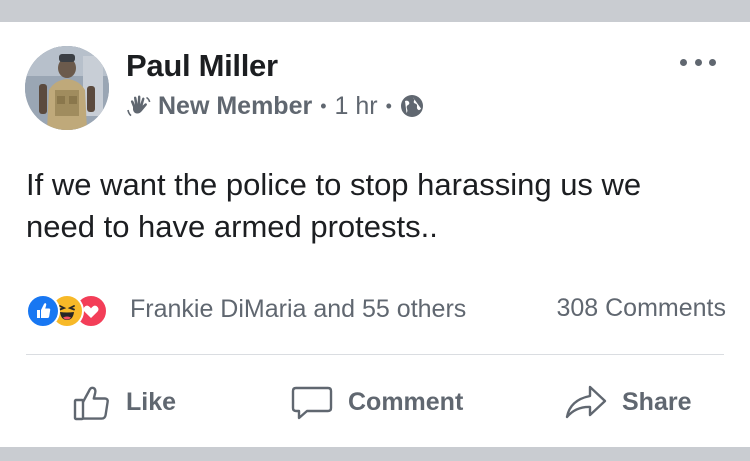 This screenshot has width=750, height=461. I want to click on reactions-summary: Frankie DiMaria and 55 others, so click(246, 310).